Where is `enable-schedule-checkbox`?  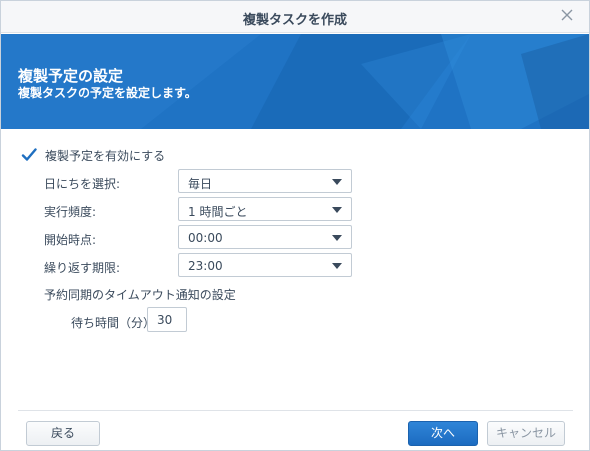
enable-schedule-checkbox is located at coordinates (29, 155).